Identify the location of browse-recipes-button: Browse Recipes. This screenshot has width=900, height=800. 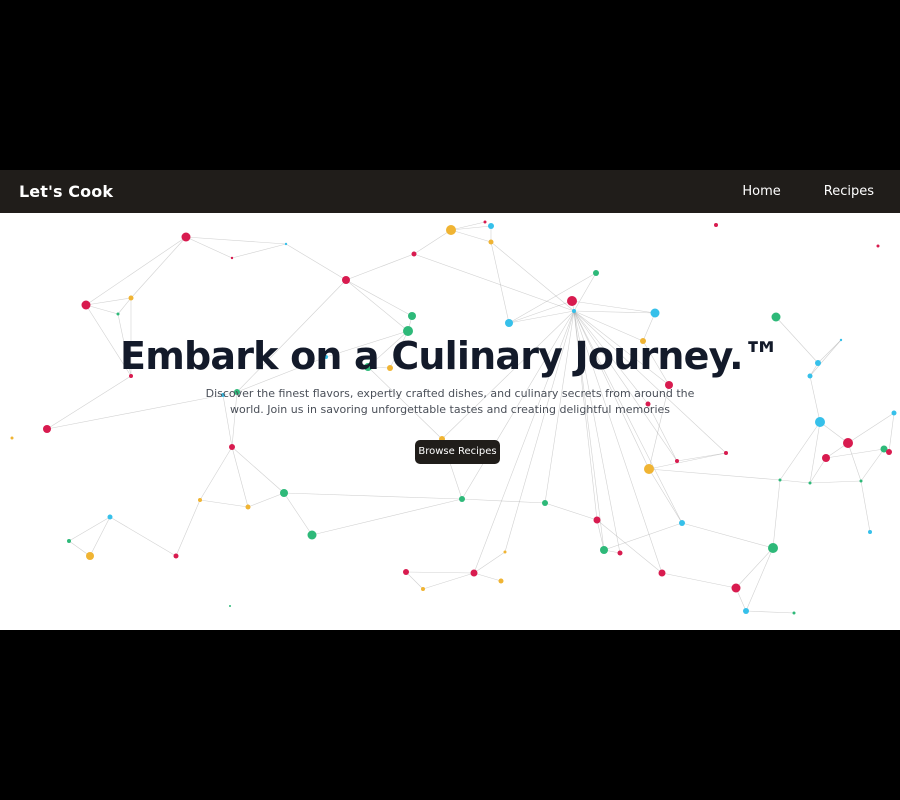
(457, 452).